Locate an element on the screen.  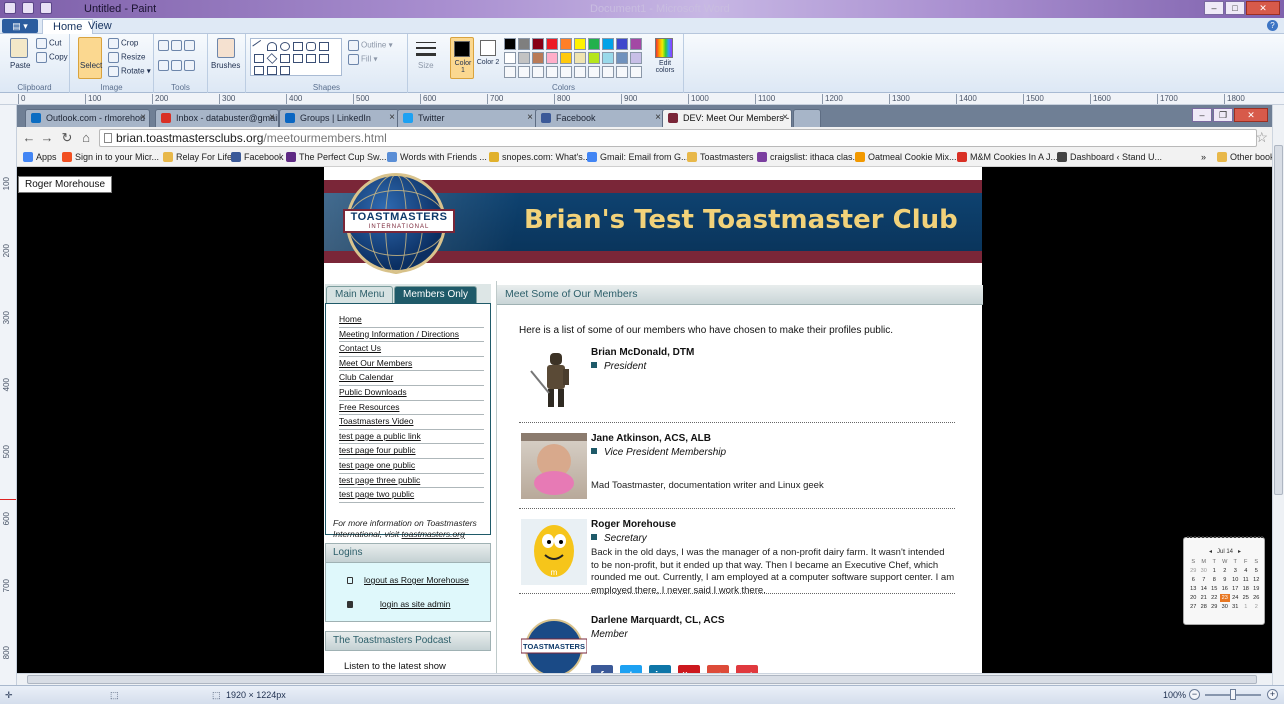
forward-icon: → is located at coordinates (47, 138).